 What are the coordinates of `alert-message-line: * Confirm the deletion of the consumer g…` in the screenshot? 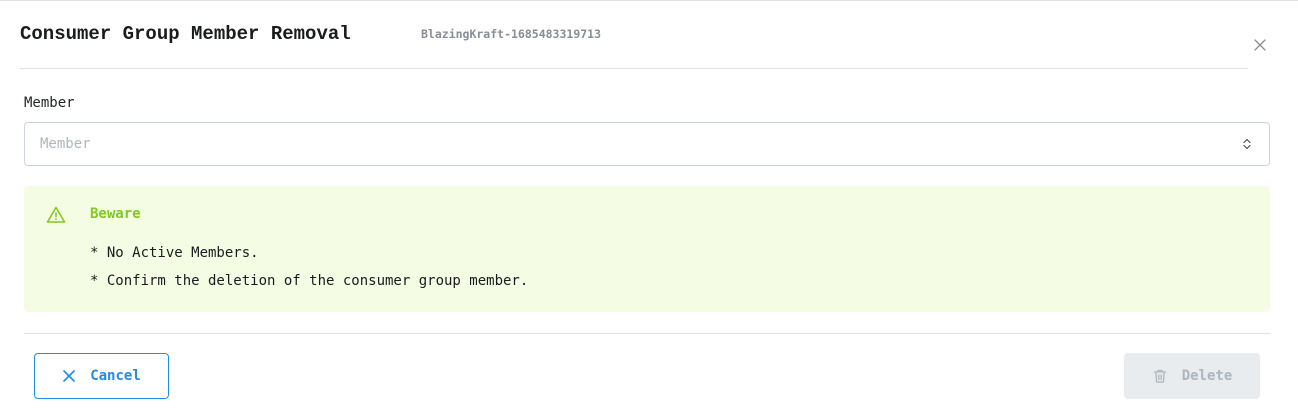 It's located at (309, 281).